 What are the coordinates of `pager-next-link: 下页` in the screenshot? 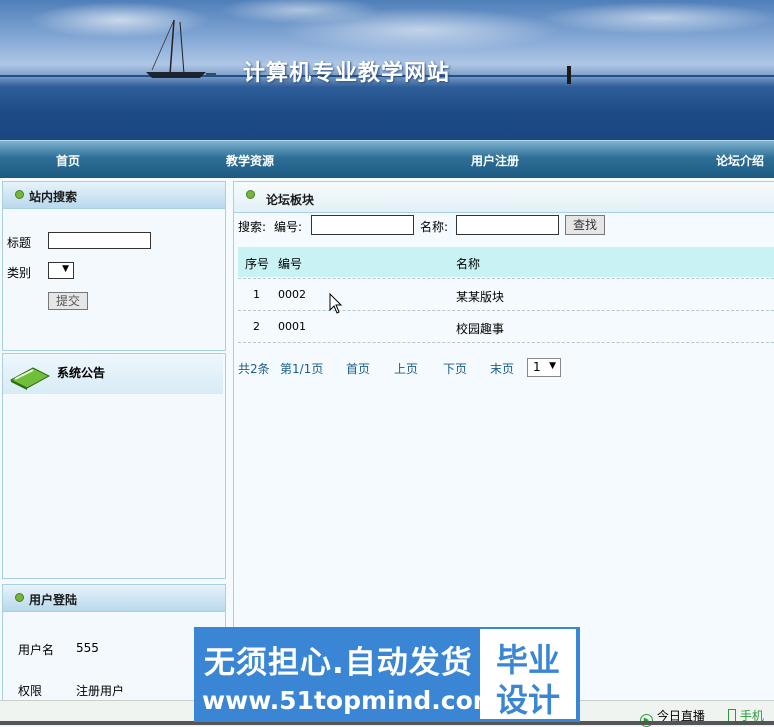 It's located at (455, 368).